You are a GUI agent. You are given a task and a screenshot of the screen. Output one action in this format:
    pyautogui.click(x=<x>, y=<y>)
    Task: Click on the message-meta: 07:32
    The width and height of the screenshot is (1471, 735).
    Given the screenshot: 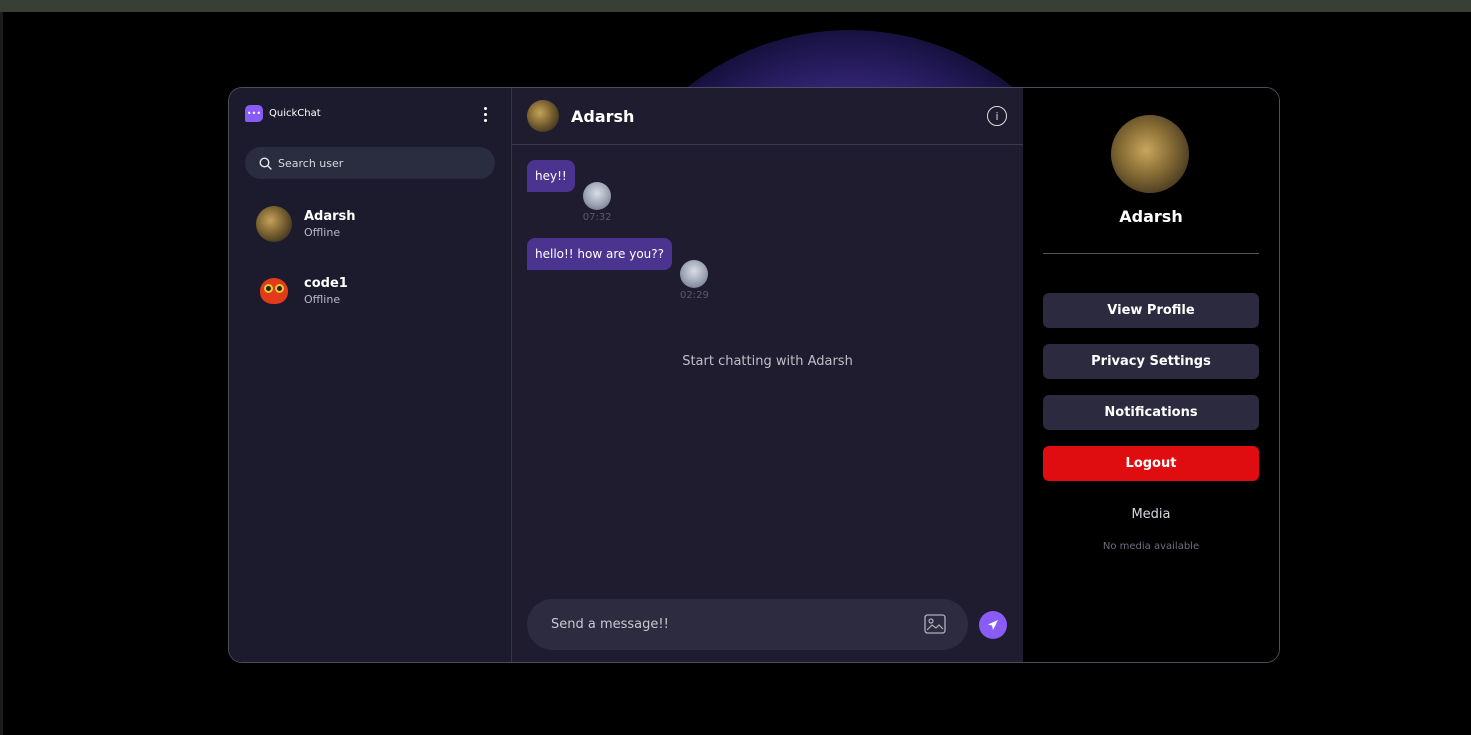 What is the action you would take?
    pyautogui.click(x=597, y=202)
    